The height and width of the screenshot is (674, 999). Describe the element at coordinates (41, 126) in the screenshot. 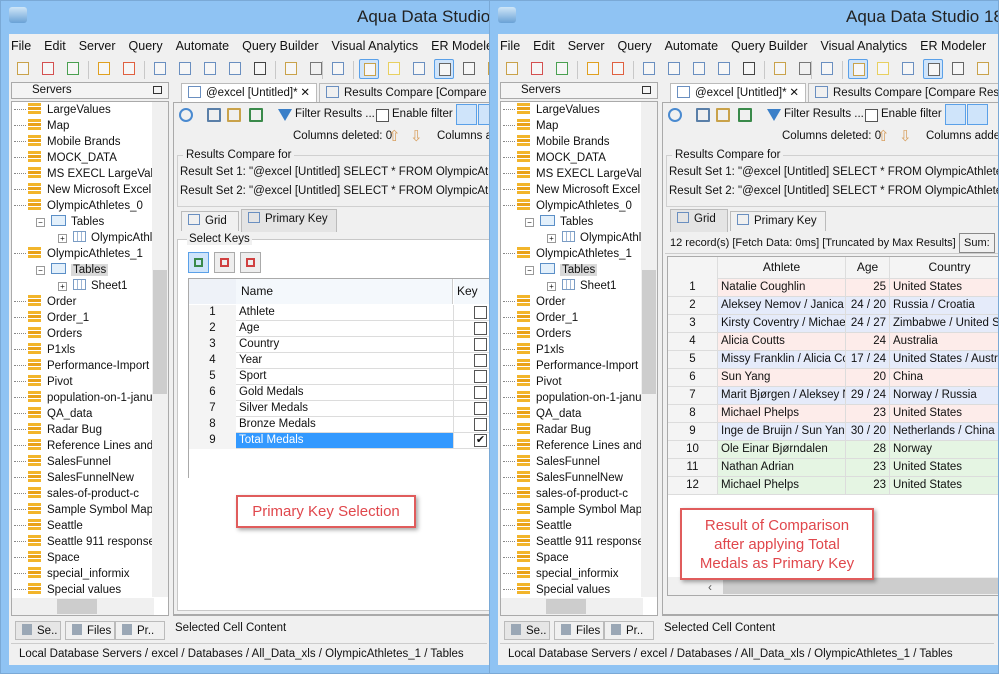

I see `tree-item: Map` at that location.